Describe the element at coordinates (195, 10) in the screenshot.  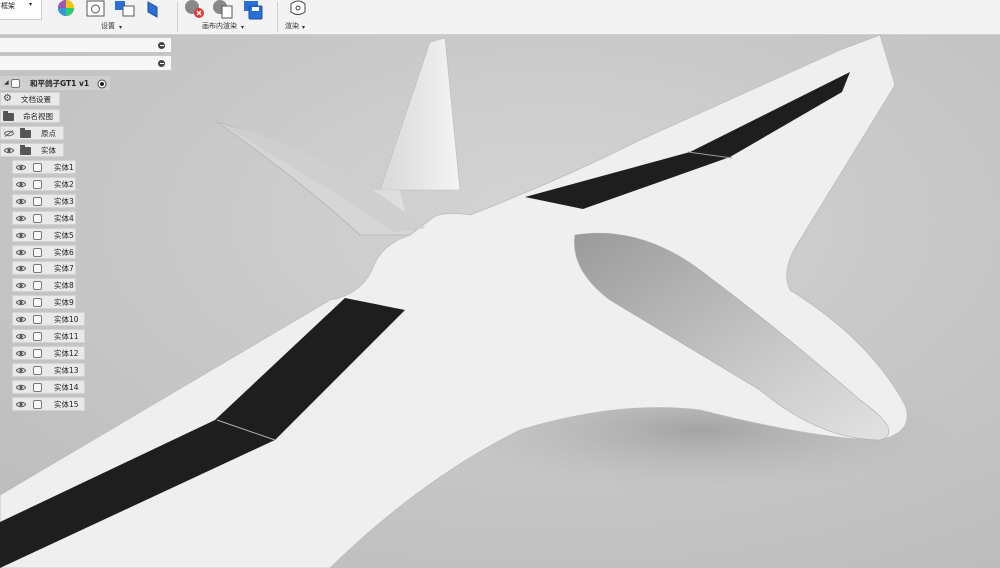
I see `render-stop-icon` at that location.